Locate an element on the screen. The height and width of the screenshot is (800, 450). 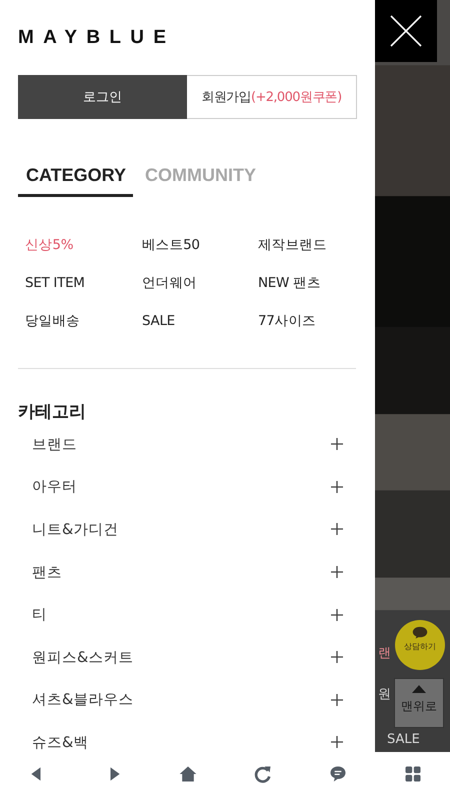
category-item: 아우터 is located at coordinates (54, 486).